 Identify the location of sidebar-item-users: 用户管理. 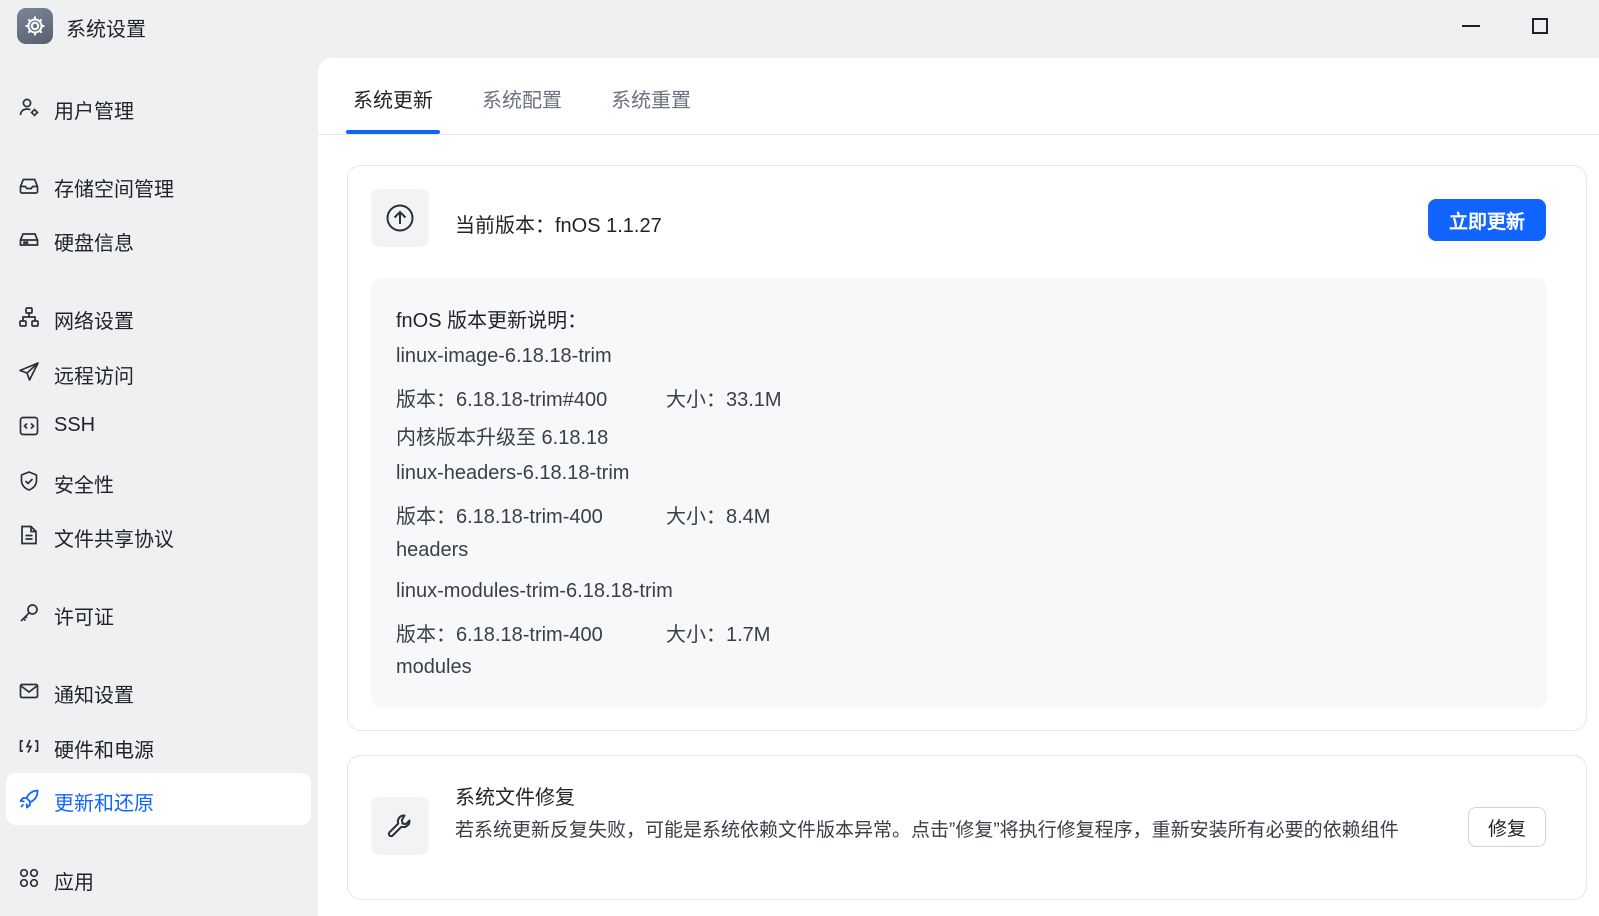
(158, 107).